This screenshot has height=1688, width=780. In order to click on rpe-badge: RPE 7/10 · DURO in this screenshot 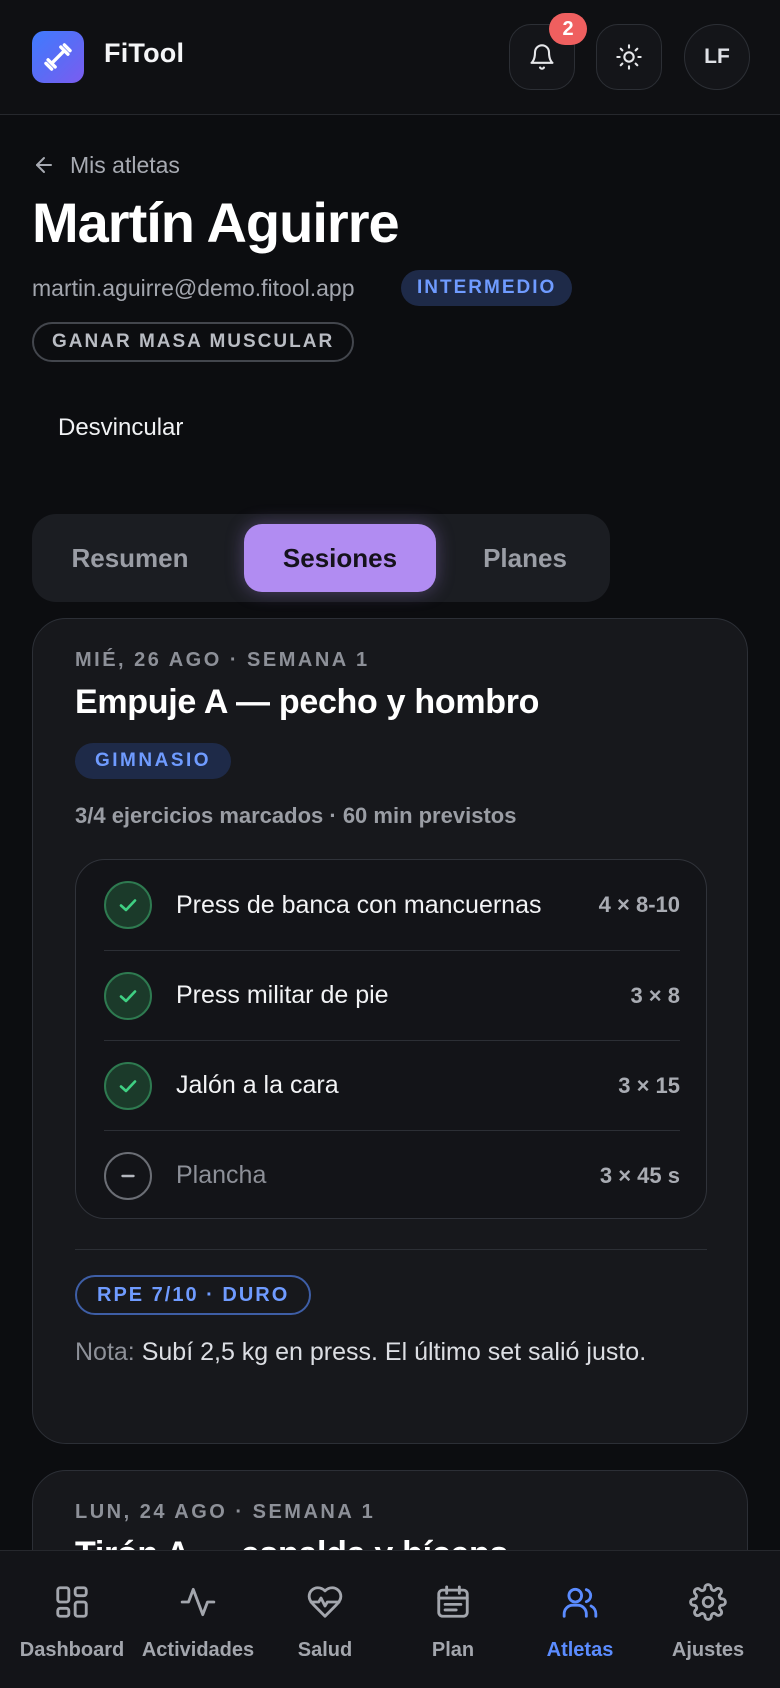, I will do `click(193, 1295)`.